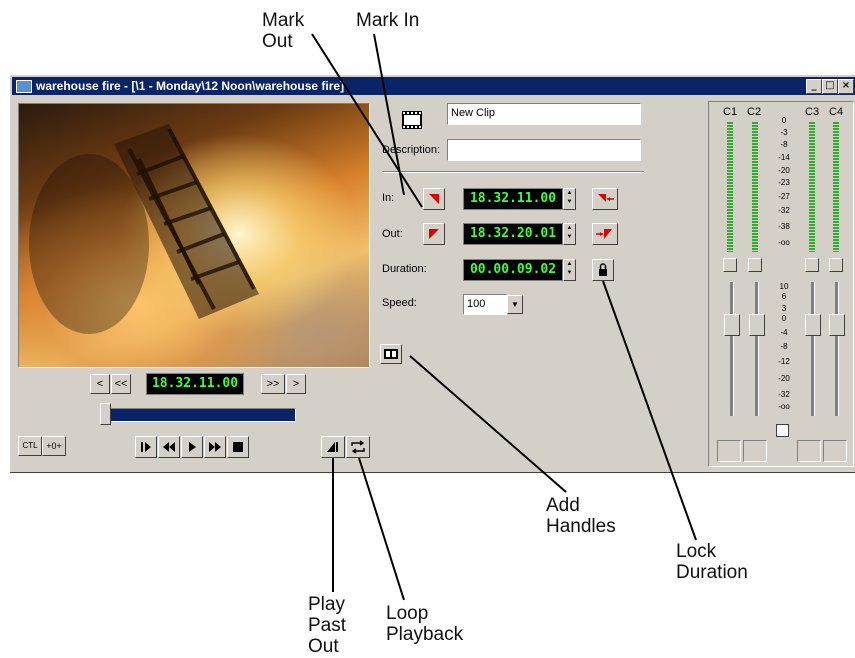 The image size is (855, 658). Describe the element at coordinates (544, 114) in the screenshot. I see `clip-name-field: New Clip` at that location.